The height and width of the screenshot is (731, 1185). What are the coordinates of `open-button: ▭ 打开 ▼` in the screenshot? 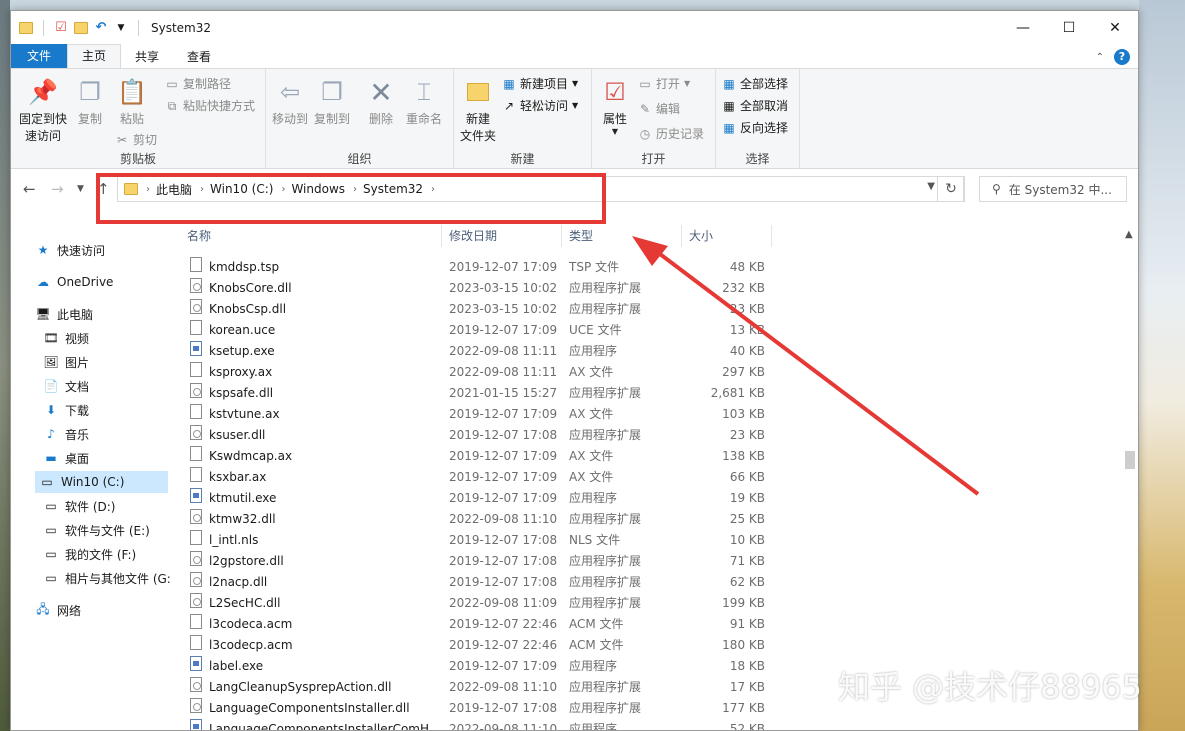 It's located at (664, 83).